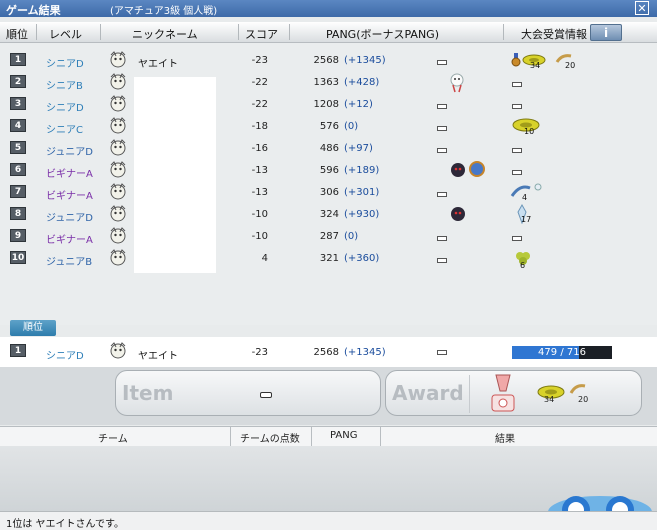  Describe the element at coordinates (328, 8) in the screenshot. I see `title-bar: ゲーム結果 (アマチュア3級 個人戦) ✕` at that location.